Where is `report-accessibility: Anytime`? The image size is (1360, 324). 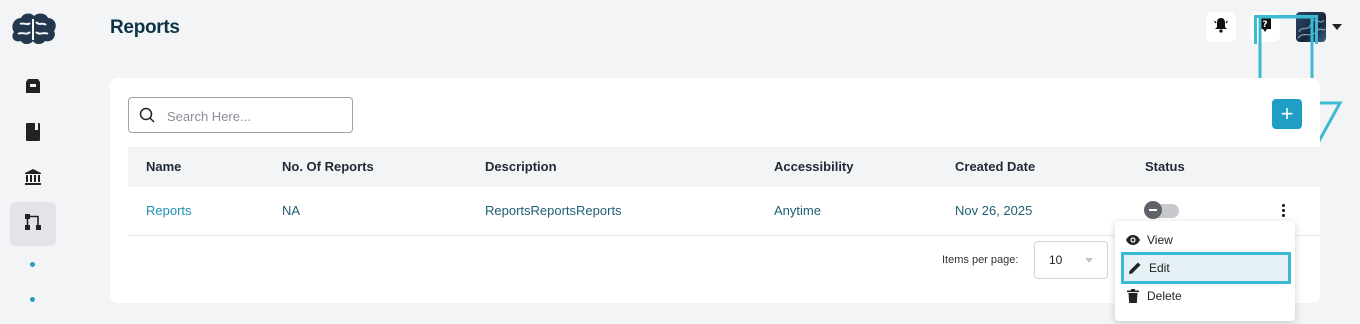
report-accessibility: Anytime is located at coordinates (797, 210).